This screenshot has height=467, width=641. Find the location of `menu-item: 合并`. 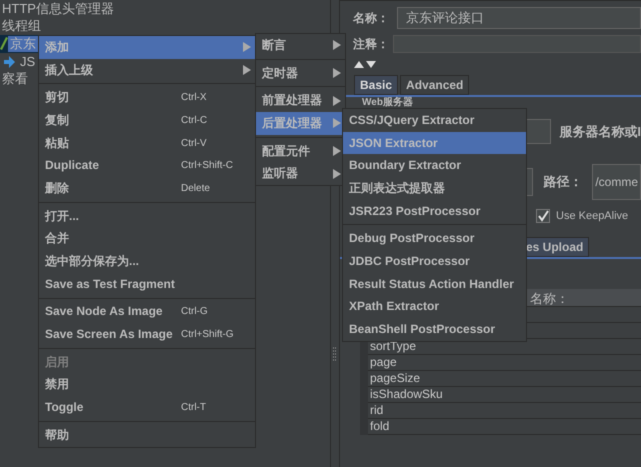

menu-item: 合并 is located at coordinates (147, 239).